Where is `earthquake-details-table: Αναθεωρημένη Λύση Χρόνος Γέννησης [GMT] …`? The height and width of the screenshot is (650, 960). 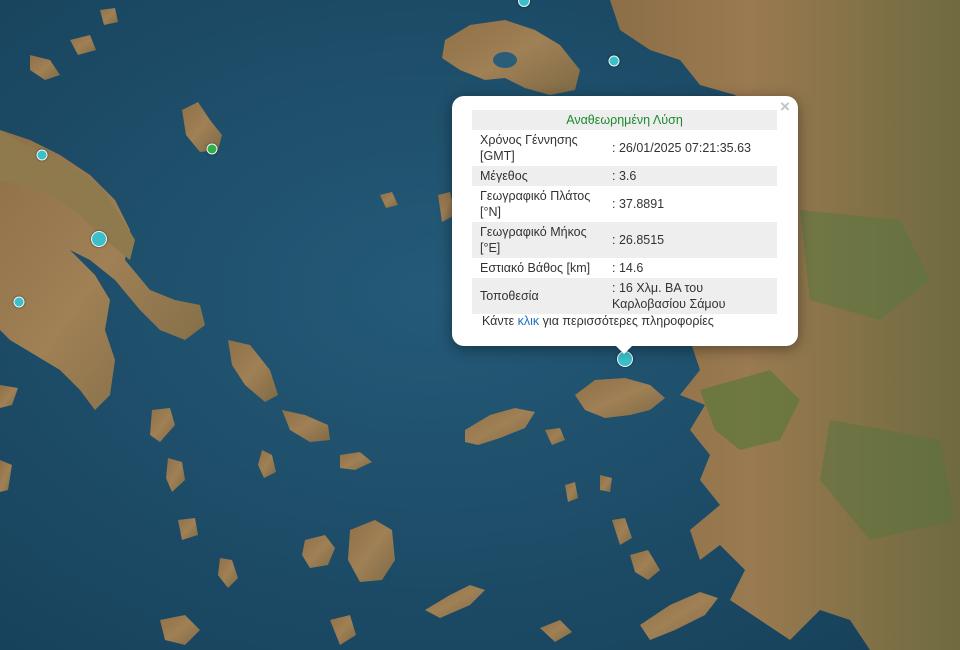
earthquake-details-table: Αναθεωρημένη Λύση Χρόνος Γέννησης [GMT] … is located at coordinates (624, 212).